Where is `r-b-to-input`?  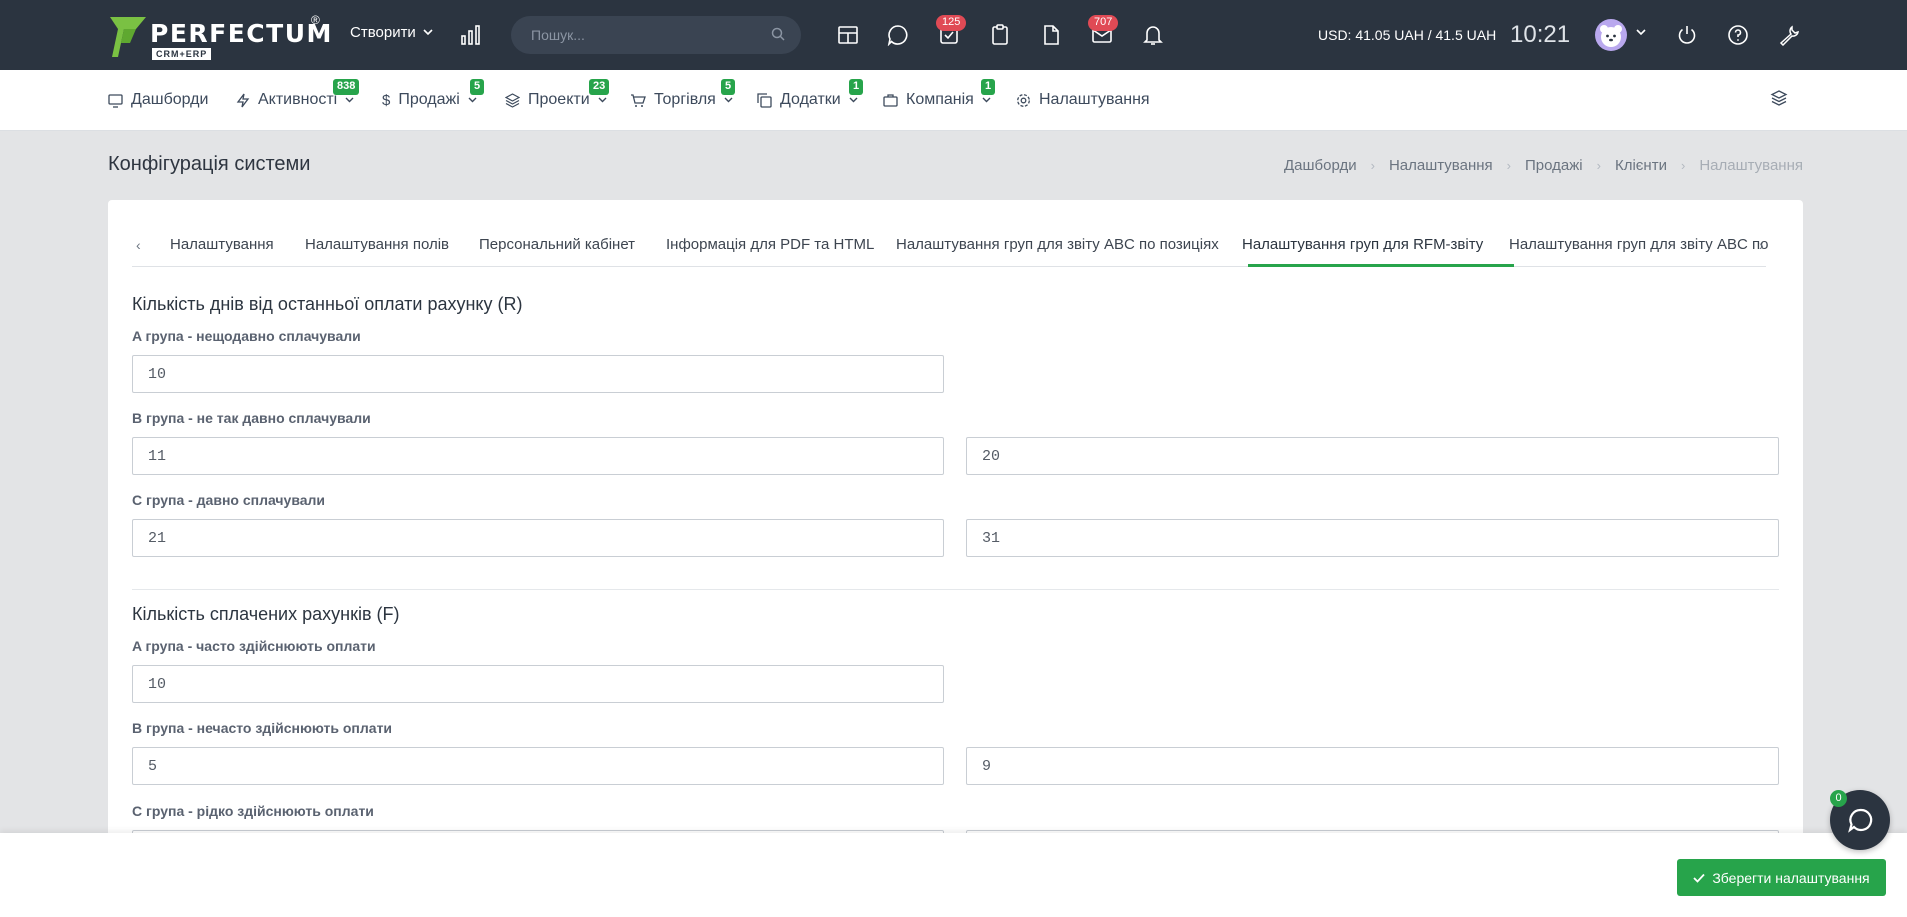 r-b-to-input is located at coordinates (1372, 456).